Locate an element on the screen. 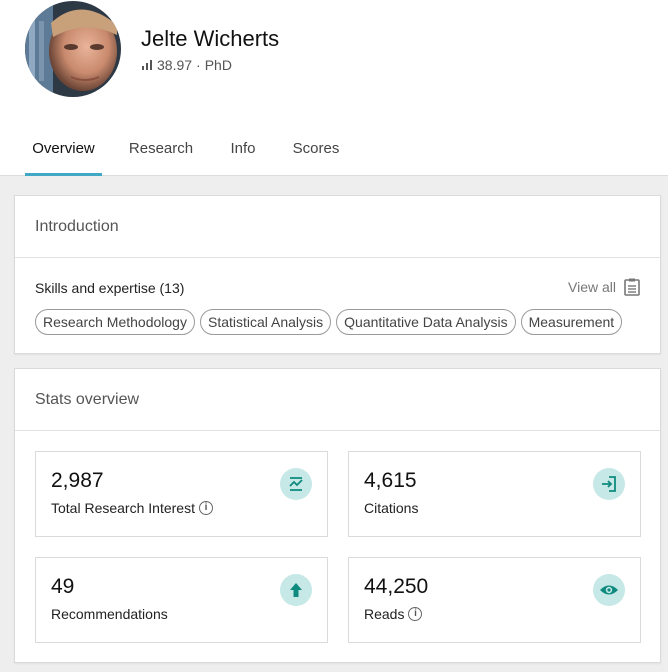 The height and width of the screenshot is (672, 668). stat-value: 2,987 is located at coordinates (77, 480).